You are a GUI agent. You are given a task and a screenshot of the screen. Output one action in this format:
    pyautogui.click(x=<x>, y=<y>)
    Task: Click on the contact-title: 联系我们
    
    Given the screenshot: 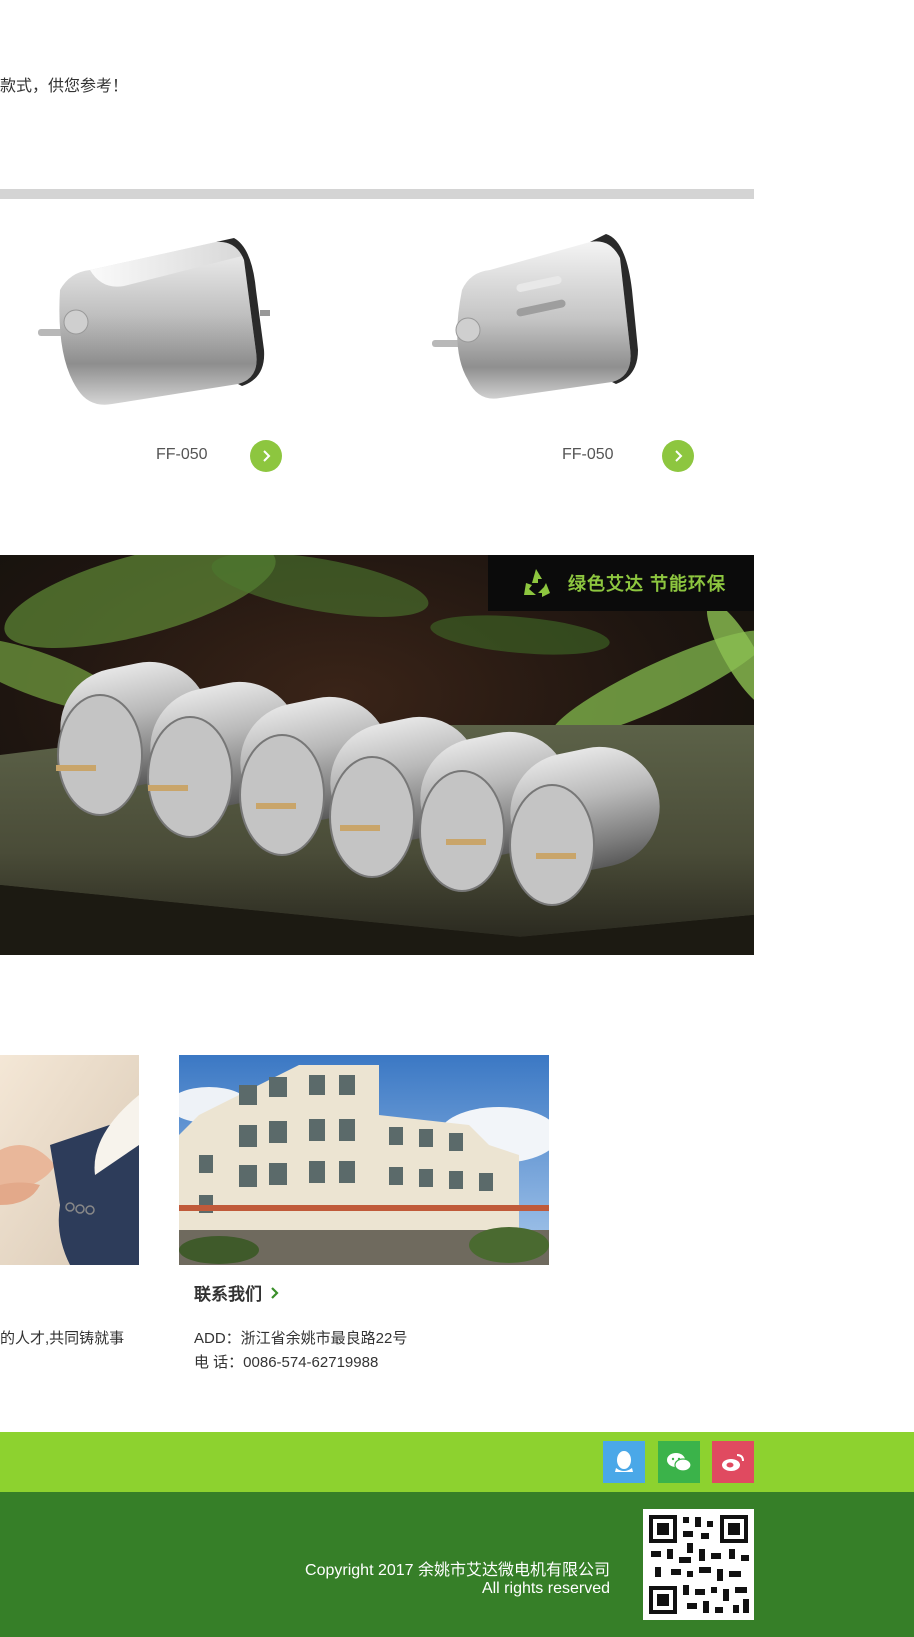 What is the action you would take?
    pyautogui.click(x=228, y=1292)
    